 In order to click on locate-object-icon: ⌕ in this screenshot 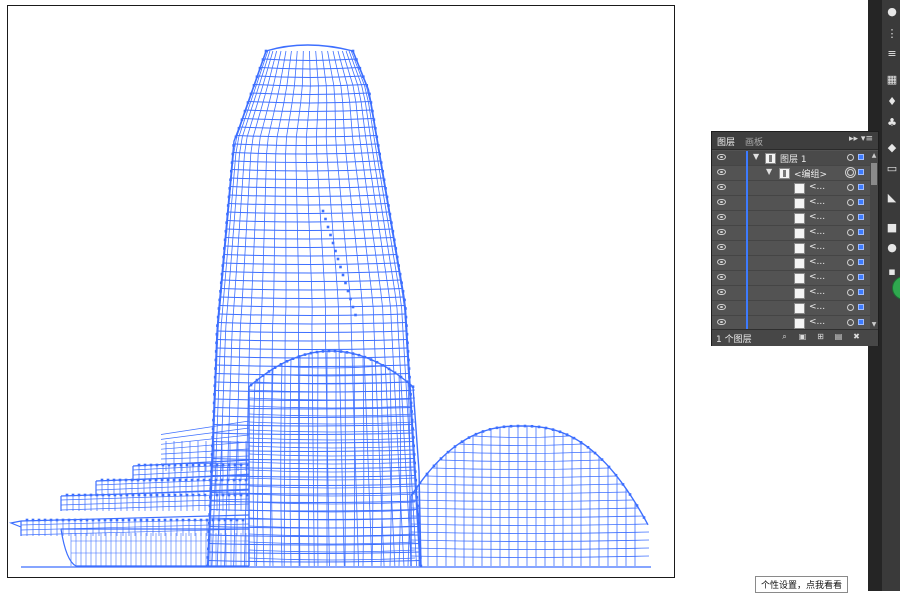, I will do `click(784, 336)`.